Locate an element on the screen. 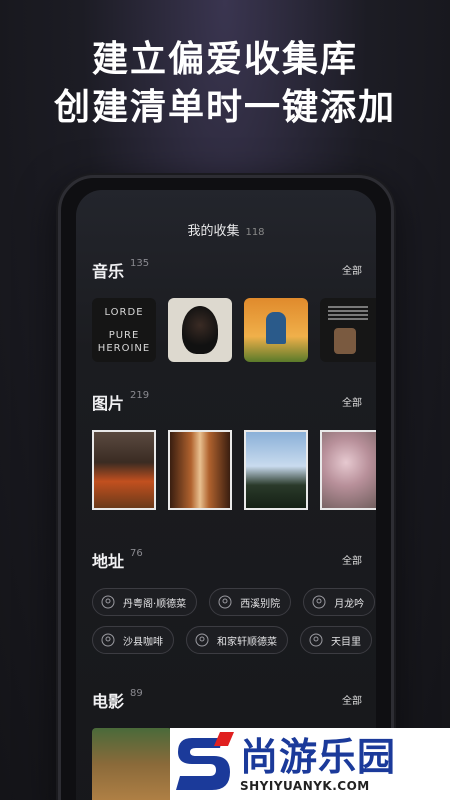  place-chip: 天目里 is located at coordinates (336, 640).